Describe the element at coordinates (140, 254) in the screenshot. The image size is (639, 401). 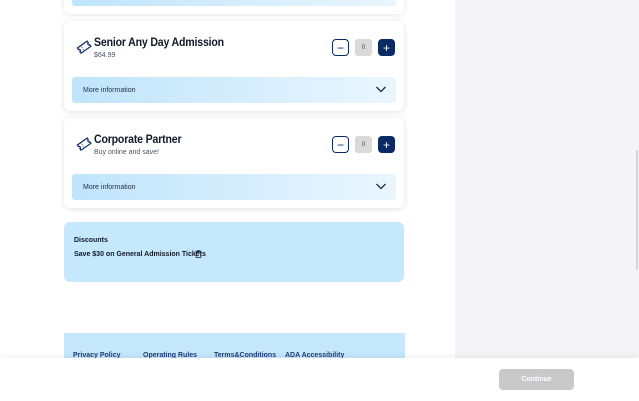
I see `discount-item: Save $30 on General Admission Tickets` at that location.